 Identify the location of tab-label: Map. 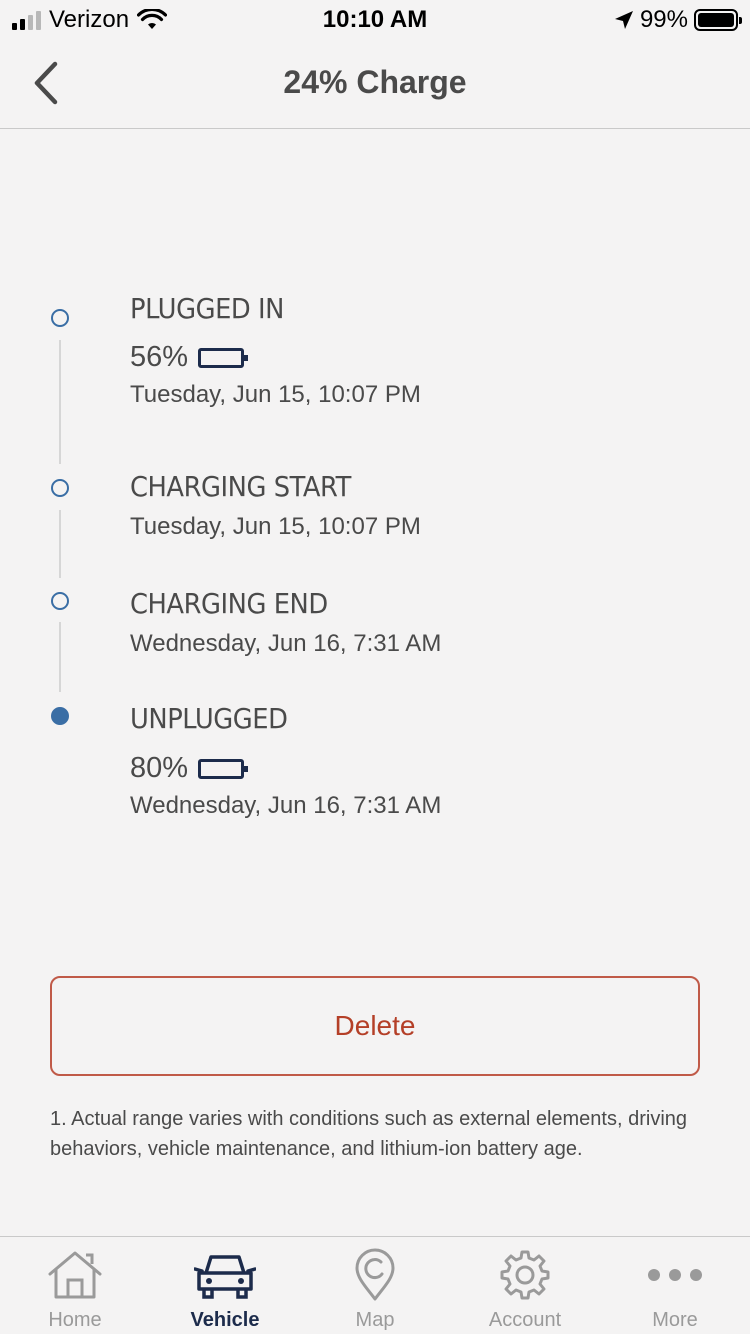
(375, 1320).